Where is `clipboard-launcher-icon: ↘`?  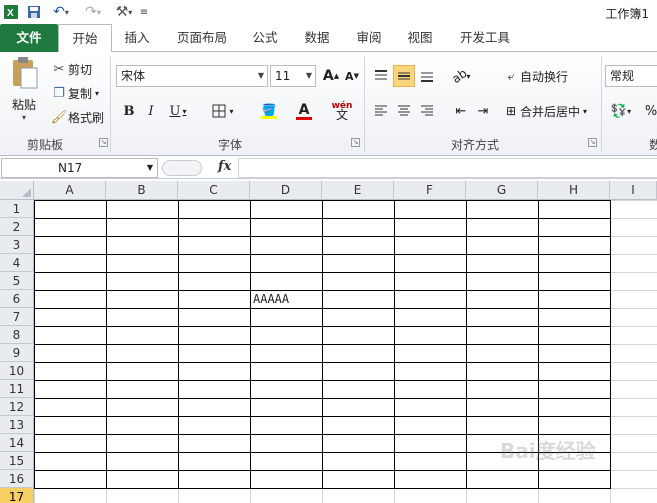
clipboard-launcher-icon: ↘ is located at coordinates (103, 142).